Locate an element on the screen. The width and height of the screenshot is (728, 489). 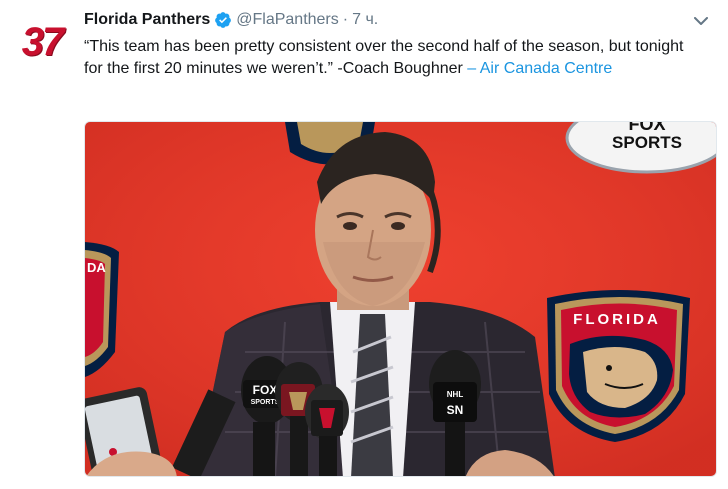
mic-fox-sub-text: SPORTS is located at coordinates (265, 402).